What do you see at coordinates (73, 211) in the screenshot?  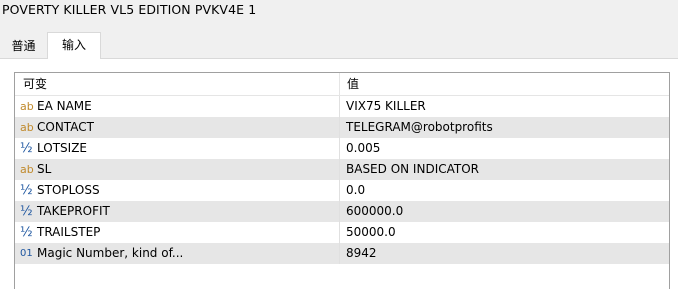 I see `input-name: TAKEPROFIT` at bounding box center [73, 211].